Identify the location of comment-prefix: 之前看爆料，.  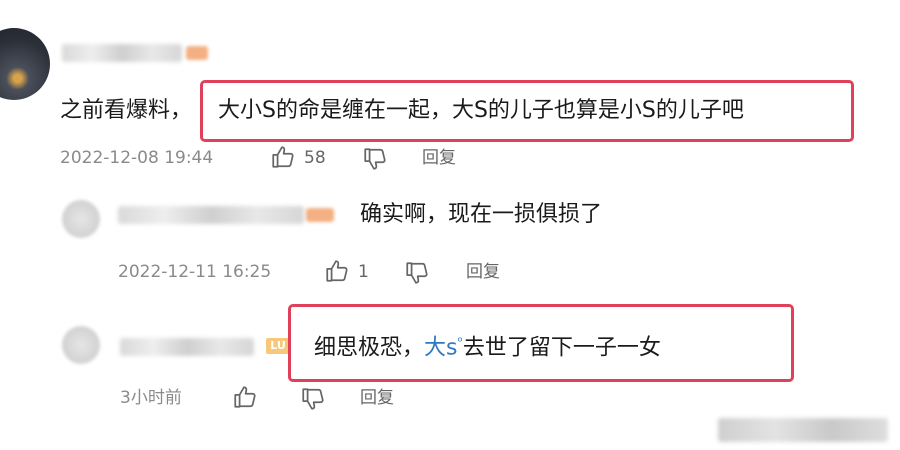
(126, 110).